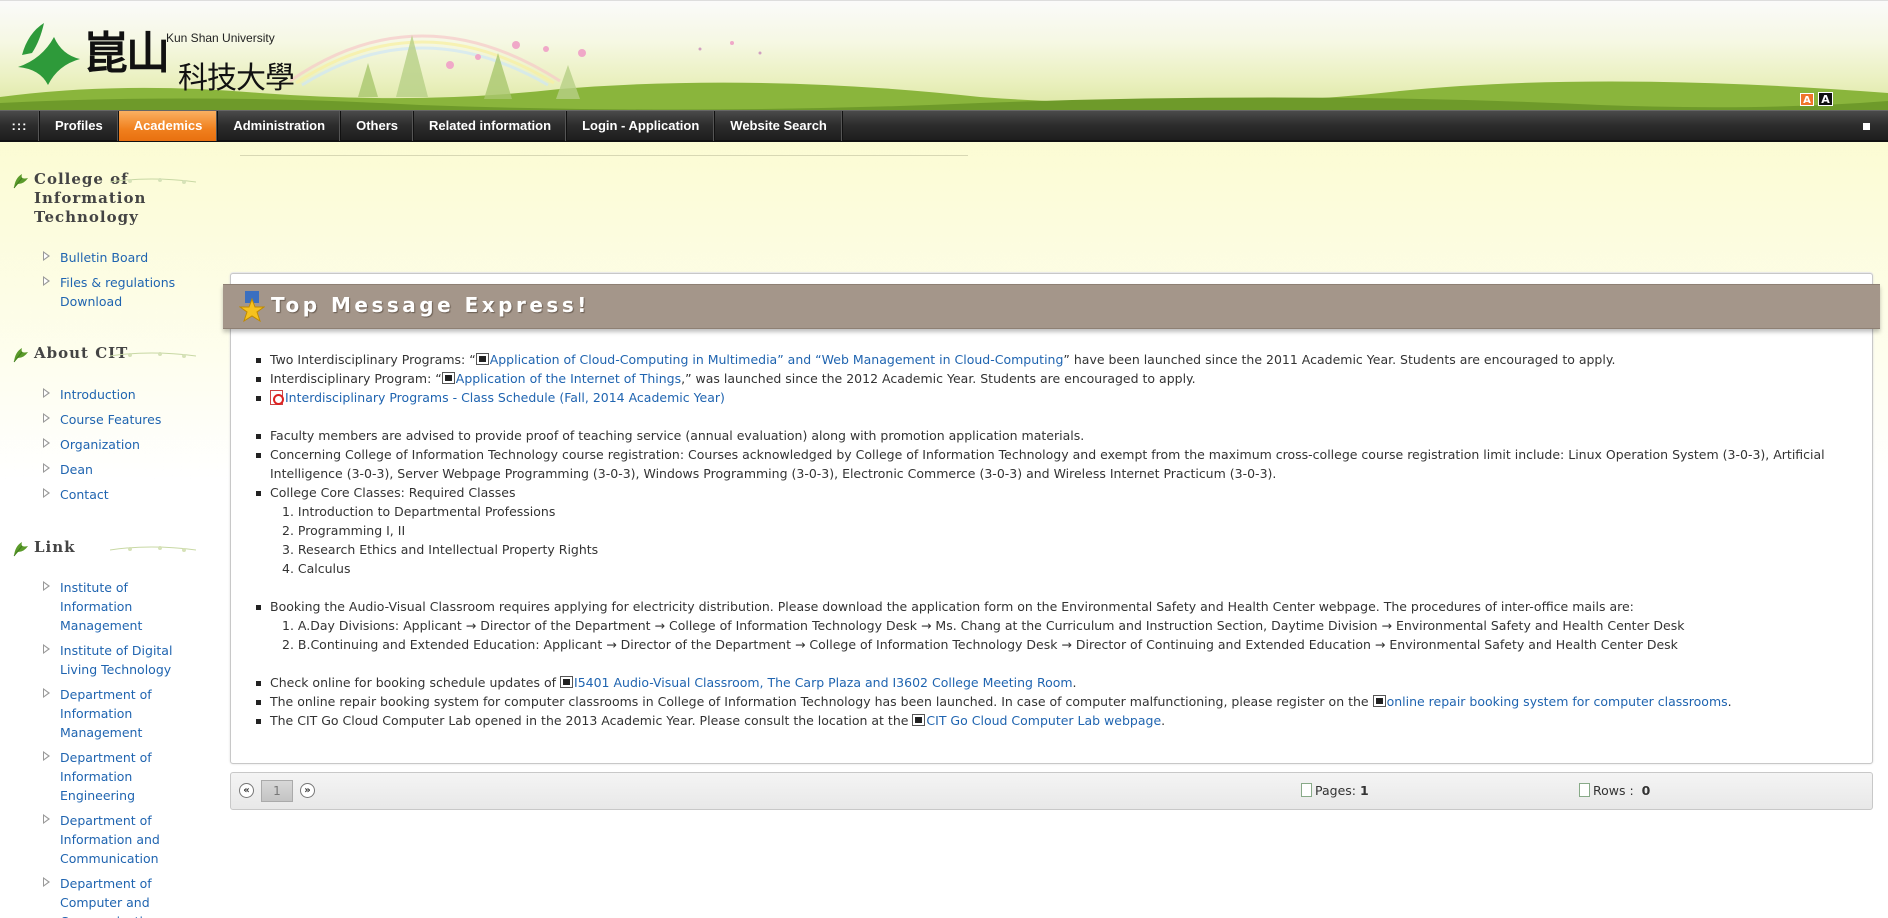  What do you see at coordinates (79, 126) in the screenshot?
I see `nav-item-profiles: Profiles` at bounding box center [79, 126].